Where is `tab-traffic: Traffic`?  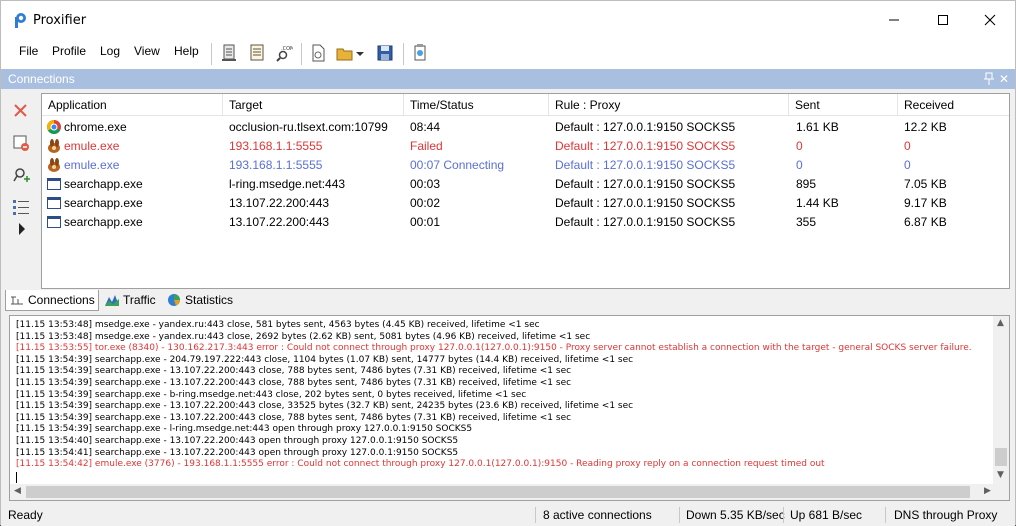
tab-traffic: Traffic is located at coordinates (131, 300).